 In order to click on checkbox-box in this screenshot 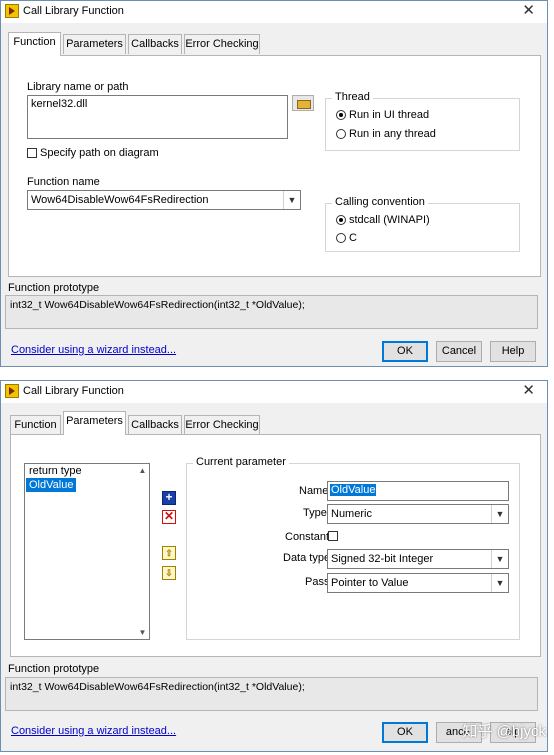, I will do `click(32, 153)`.